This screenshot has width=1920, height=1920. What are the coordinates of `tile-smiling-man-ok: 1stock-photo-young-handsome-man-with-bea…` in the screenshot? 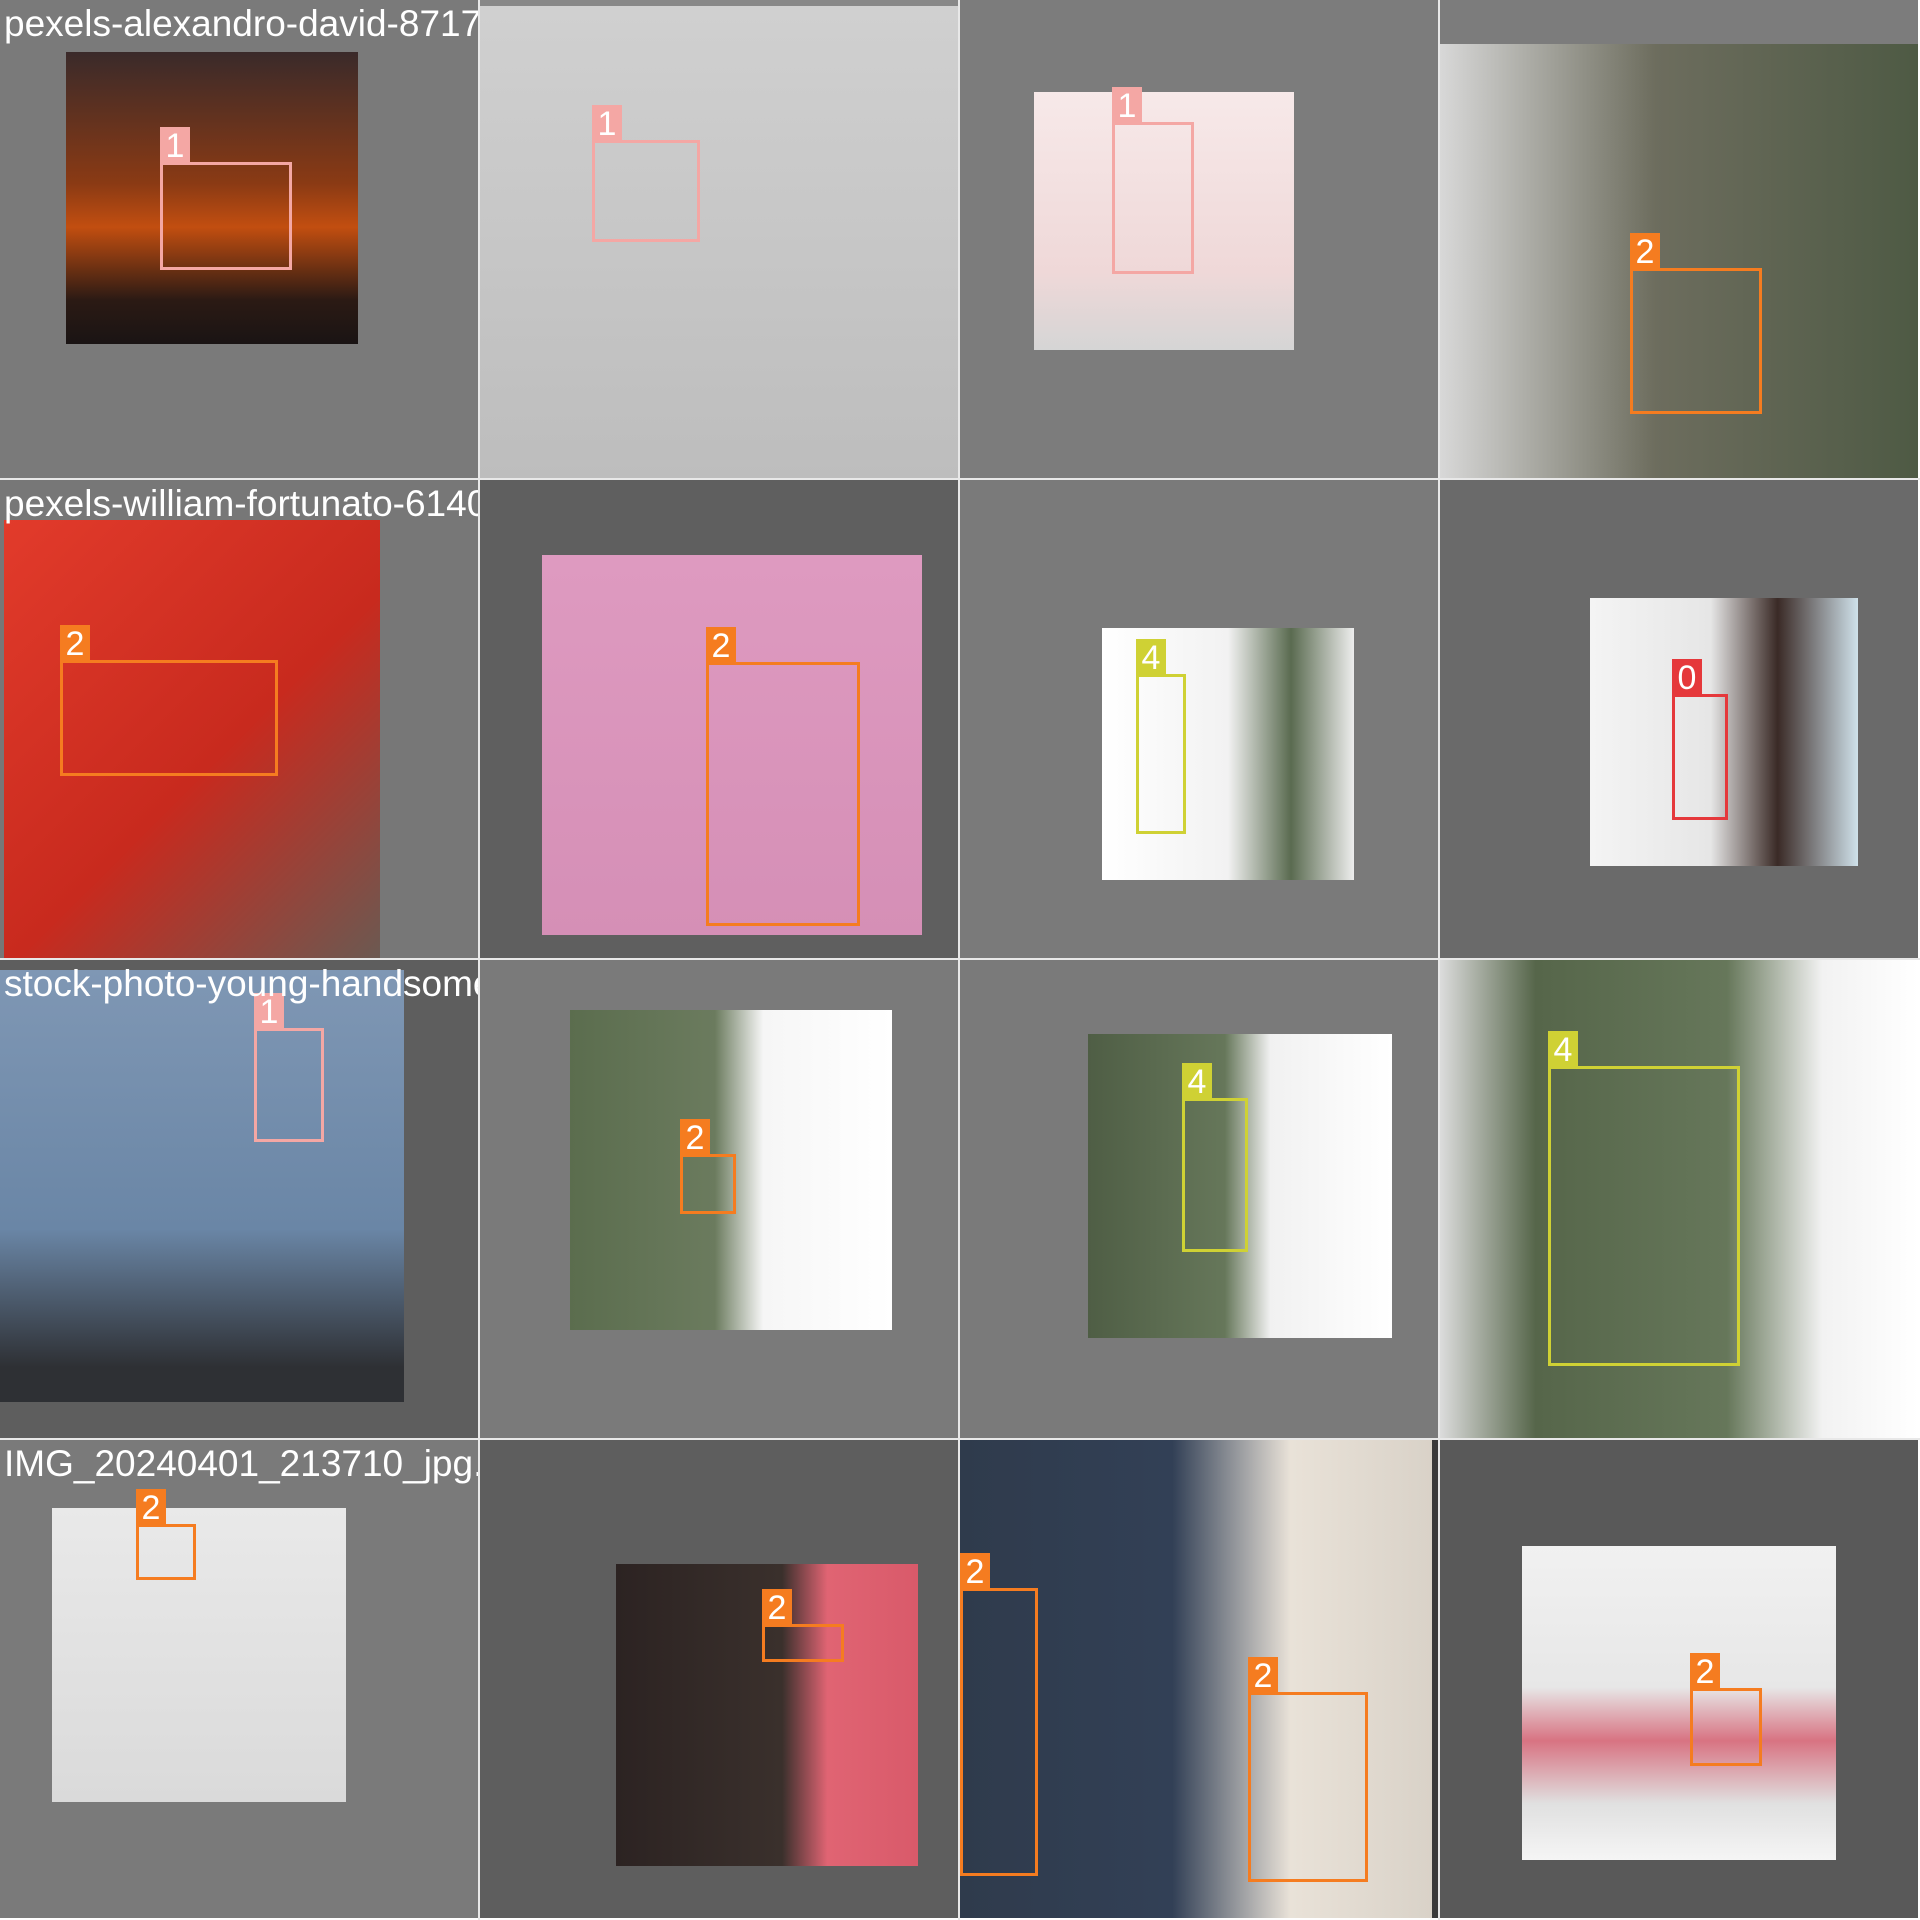 It's located at (239, 1199).